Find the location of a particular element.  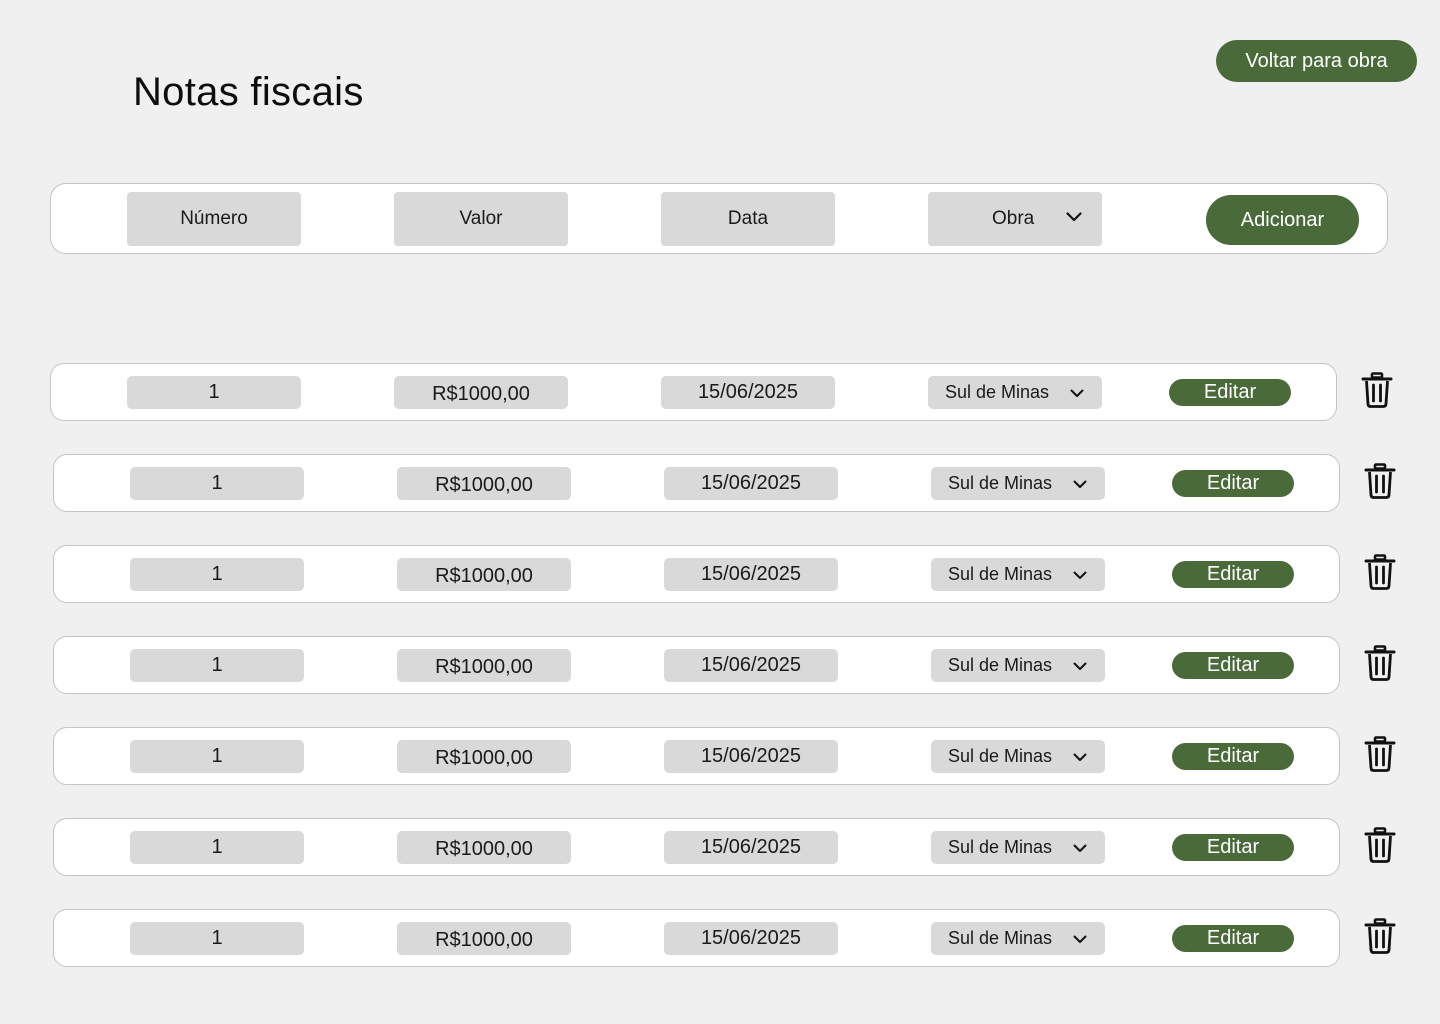

obra-select-label: Obra is located at coordinates (1013, 218).